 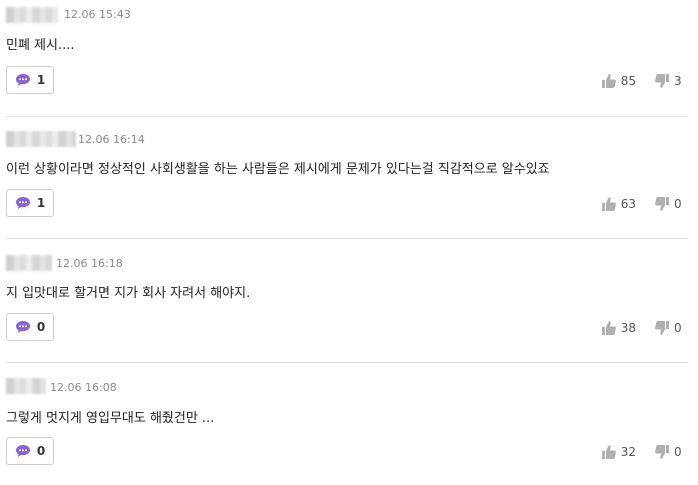 I want to click on like-count: 38, so click(x=628, y=328).